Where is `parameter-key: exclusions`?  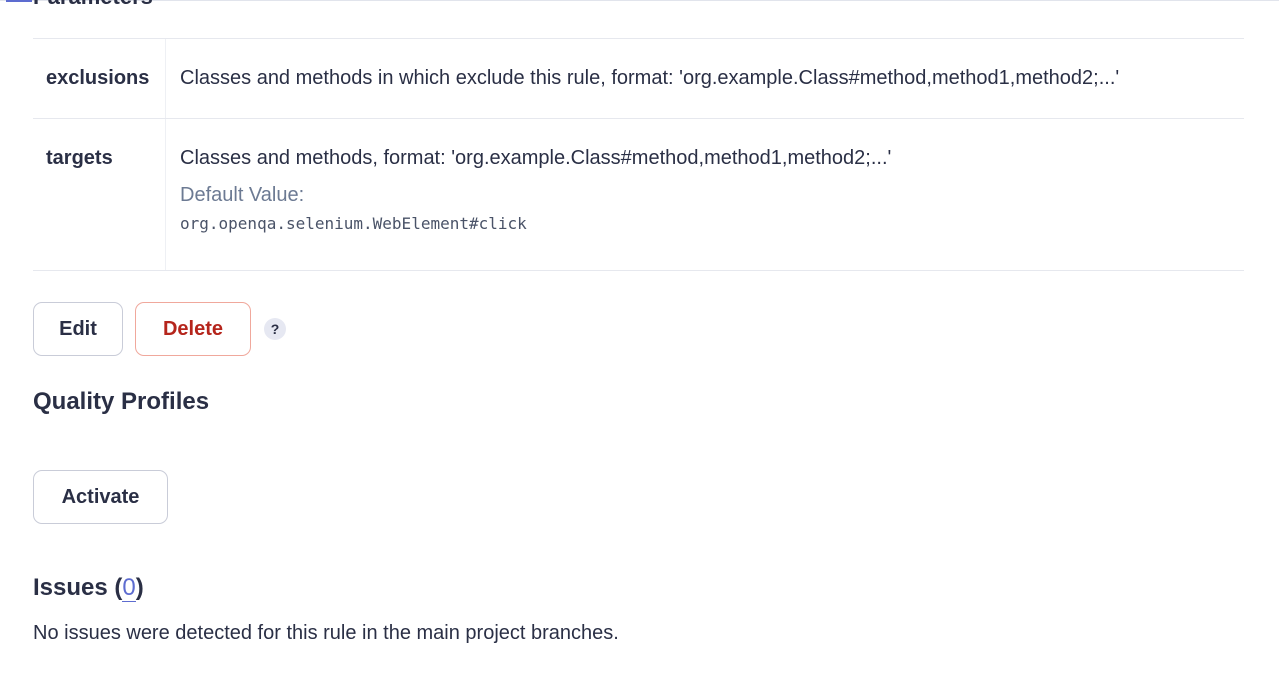 parameter-key: exclusions is located at coordinates (99, 78).